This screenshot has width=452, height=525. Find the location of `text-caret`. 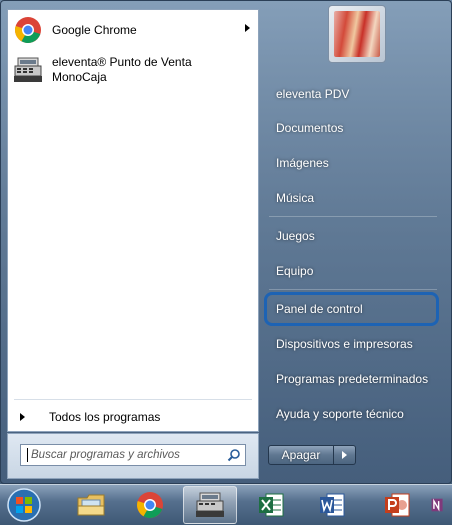

text-caret is located at coordinates (27, 455).